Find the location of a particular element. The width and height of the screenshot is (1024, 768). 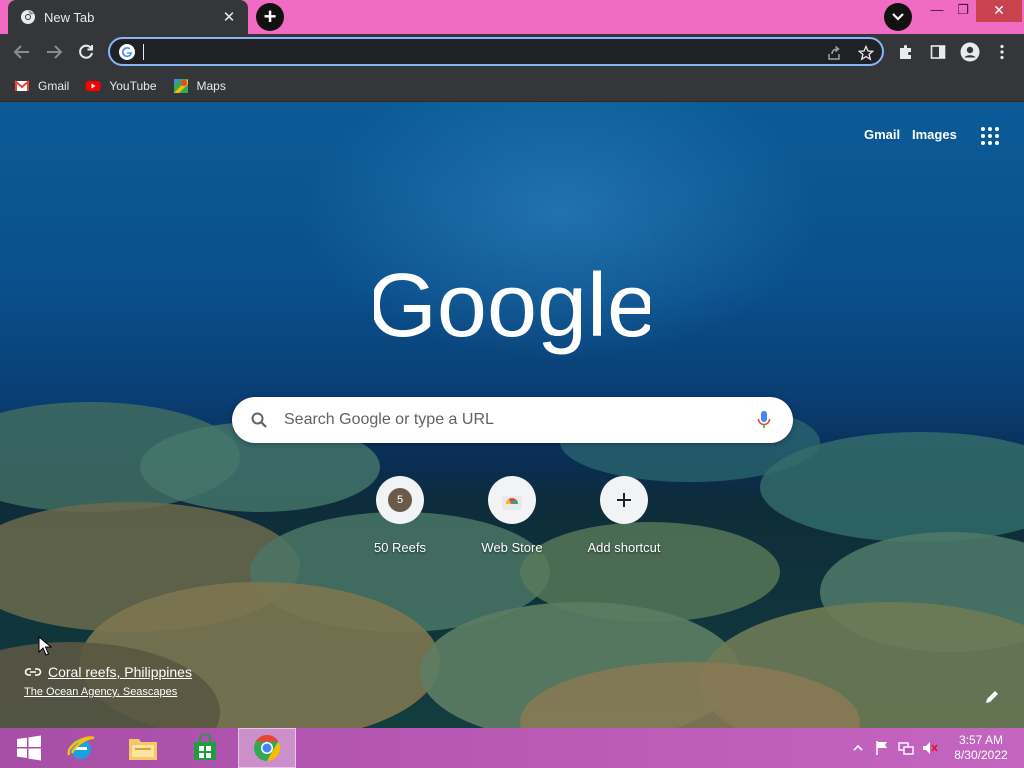

search-box: Search Google or type a URL is located at coordinates (512, 420).